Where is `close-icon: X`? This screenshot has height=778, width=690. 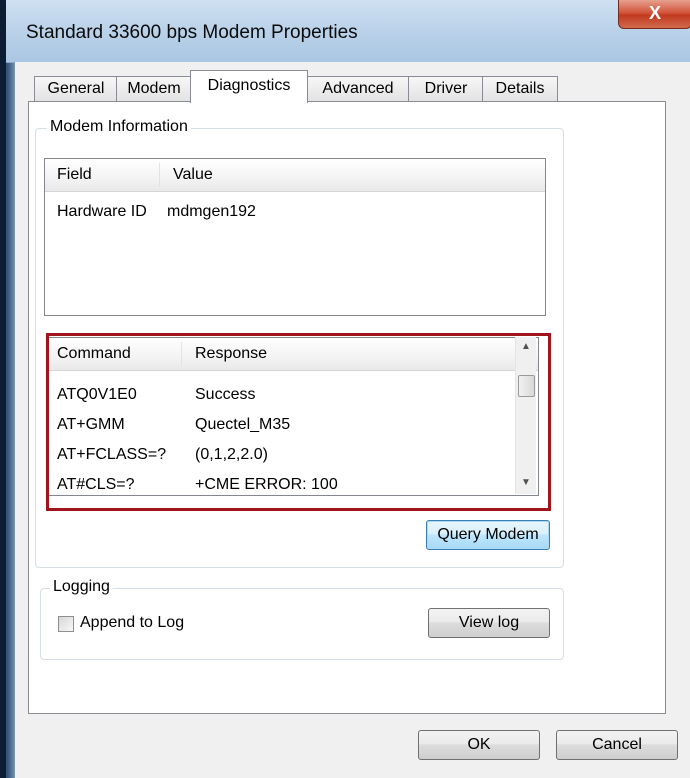
close-icon: X is located at coordinates (654, 13).